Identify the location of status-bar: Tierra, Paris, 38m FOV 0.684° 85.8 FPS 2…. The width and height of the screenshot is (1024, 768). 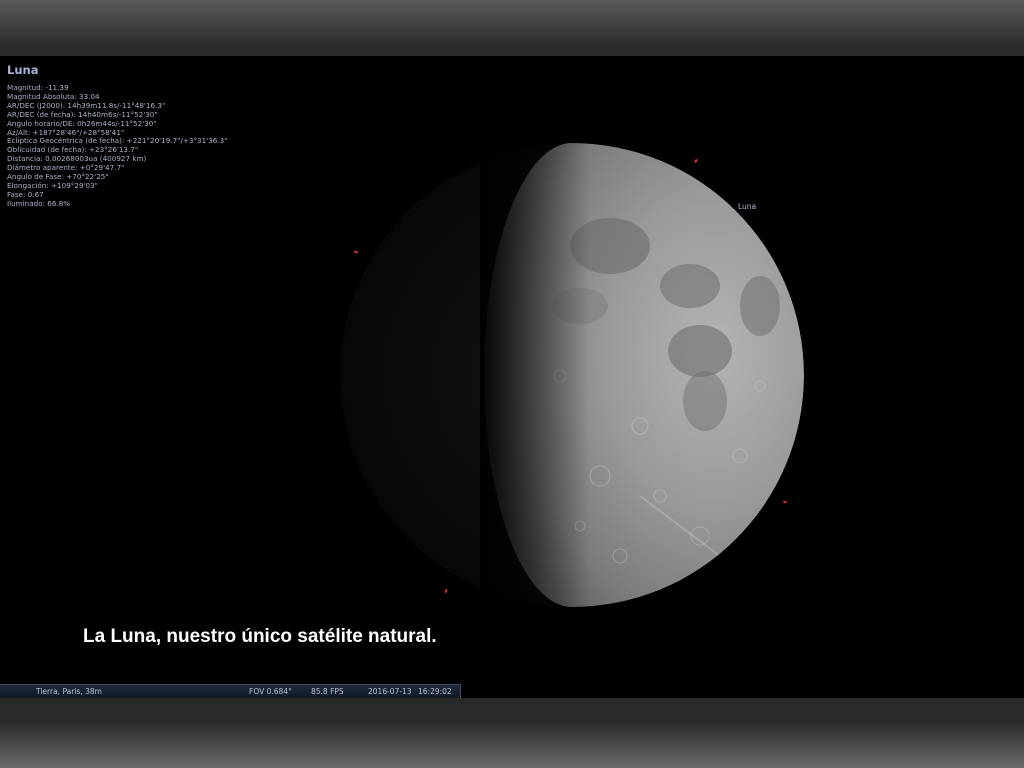
(230, 691).